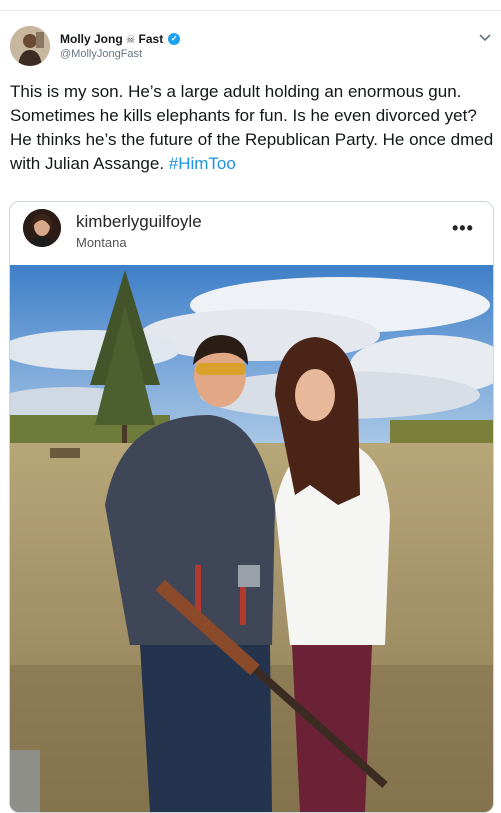  Describe the element at coordinates (250, 10) in the screenshot. I see `top-divider` at that location.